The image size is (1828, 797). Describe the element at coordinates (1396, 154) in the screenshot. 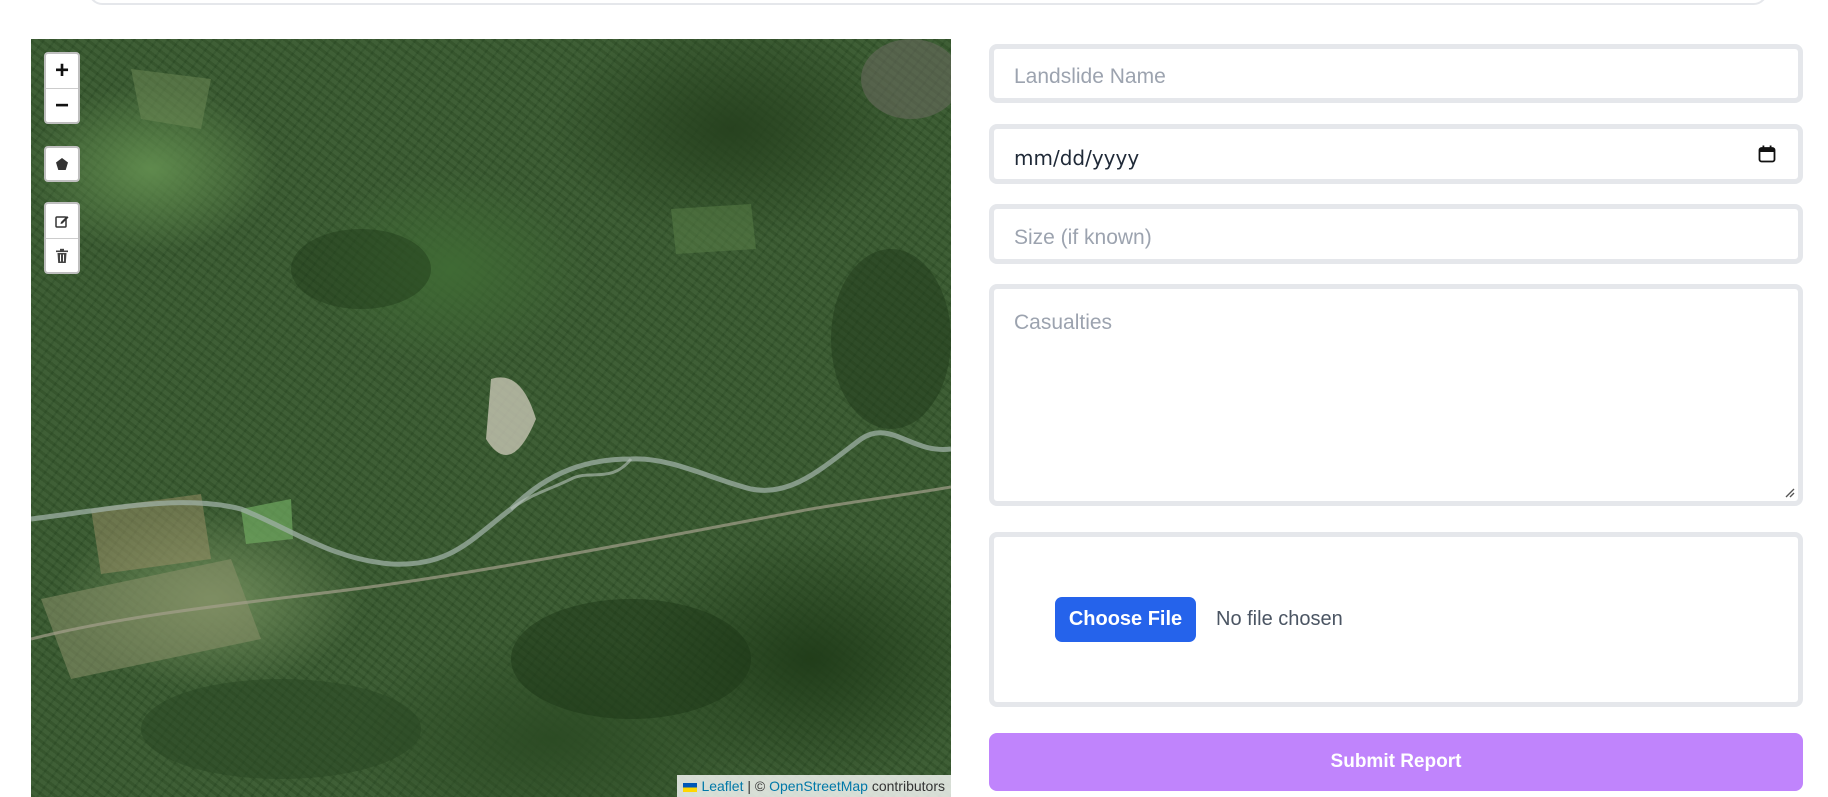

I see `date-input: mm/dd/yyyy` at that location.